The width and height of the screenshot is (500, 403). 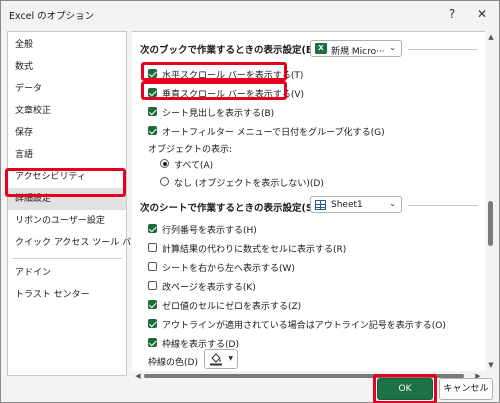 I want to click on sidebar-item-language: 言語, so click(x=67, y=155).